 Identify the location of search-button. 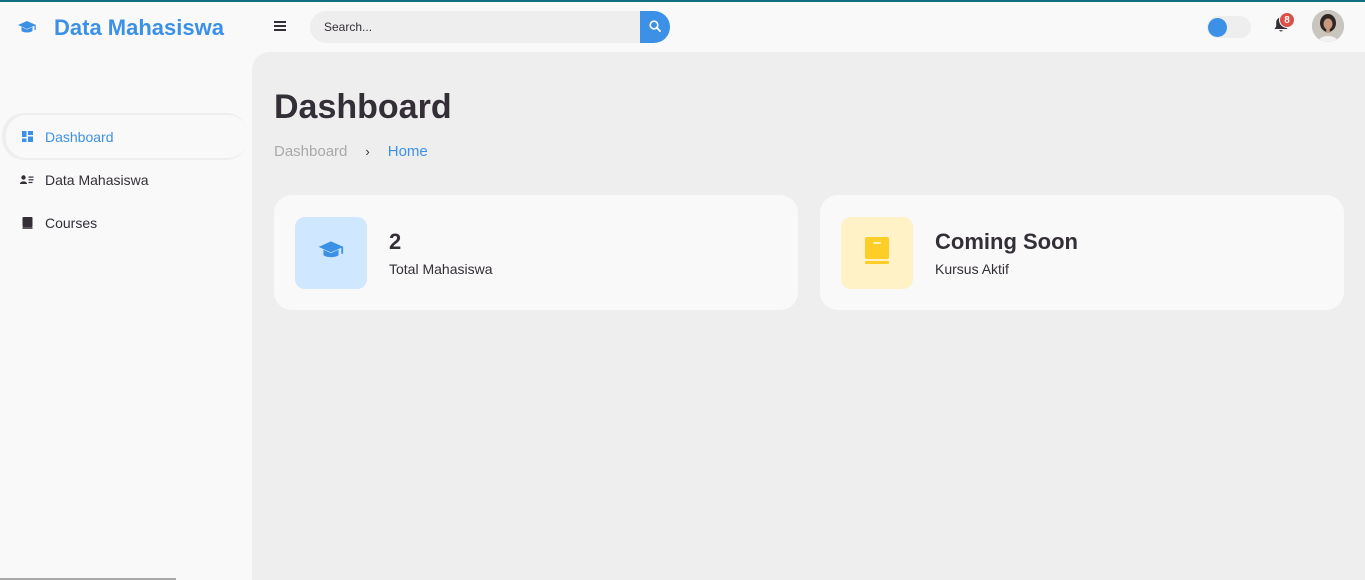
(655, 27).